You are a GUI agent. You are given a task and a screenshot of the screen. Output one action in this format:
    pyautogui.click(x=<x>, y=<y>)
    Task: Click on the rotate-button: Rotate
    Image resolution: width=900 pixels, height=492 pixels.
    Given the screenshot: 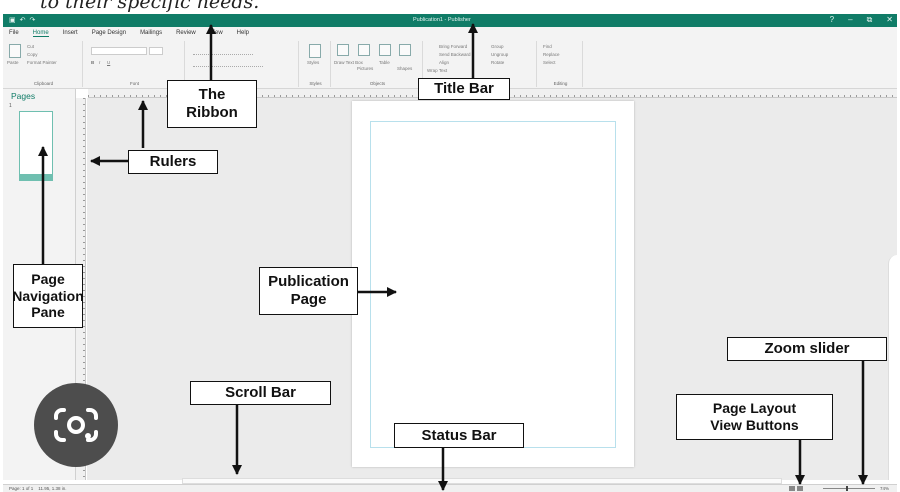 What is the action you would take?
    pyautogui.click(x=497, y=62)
    